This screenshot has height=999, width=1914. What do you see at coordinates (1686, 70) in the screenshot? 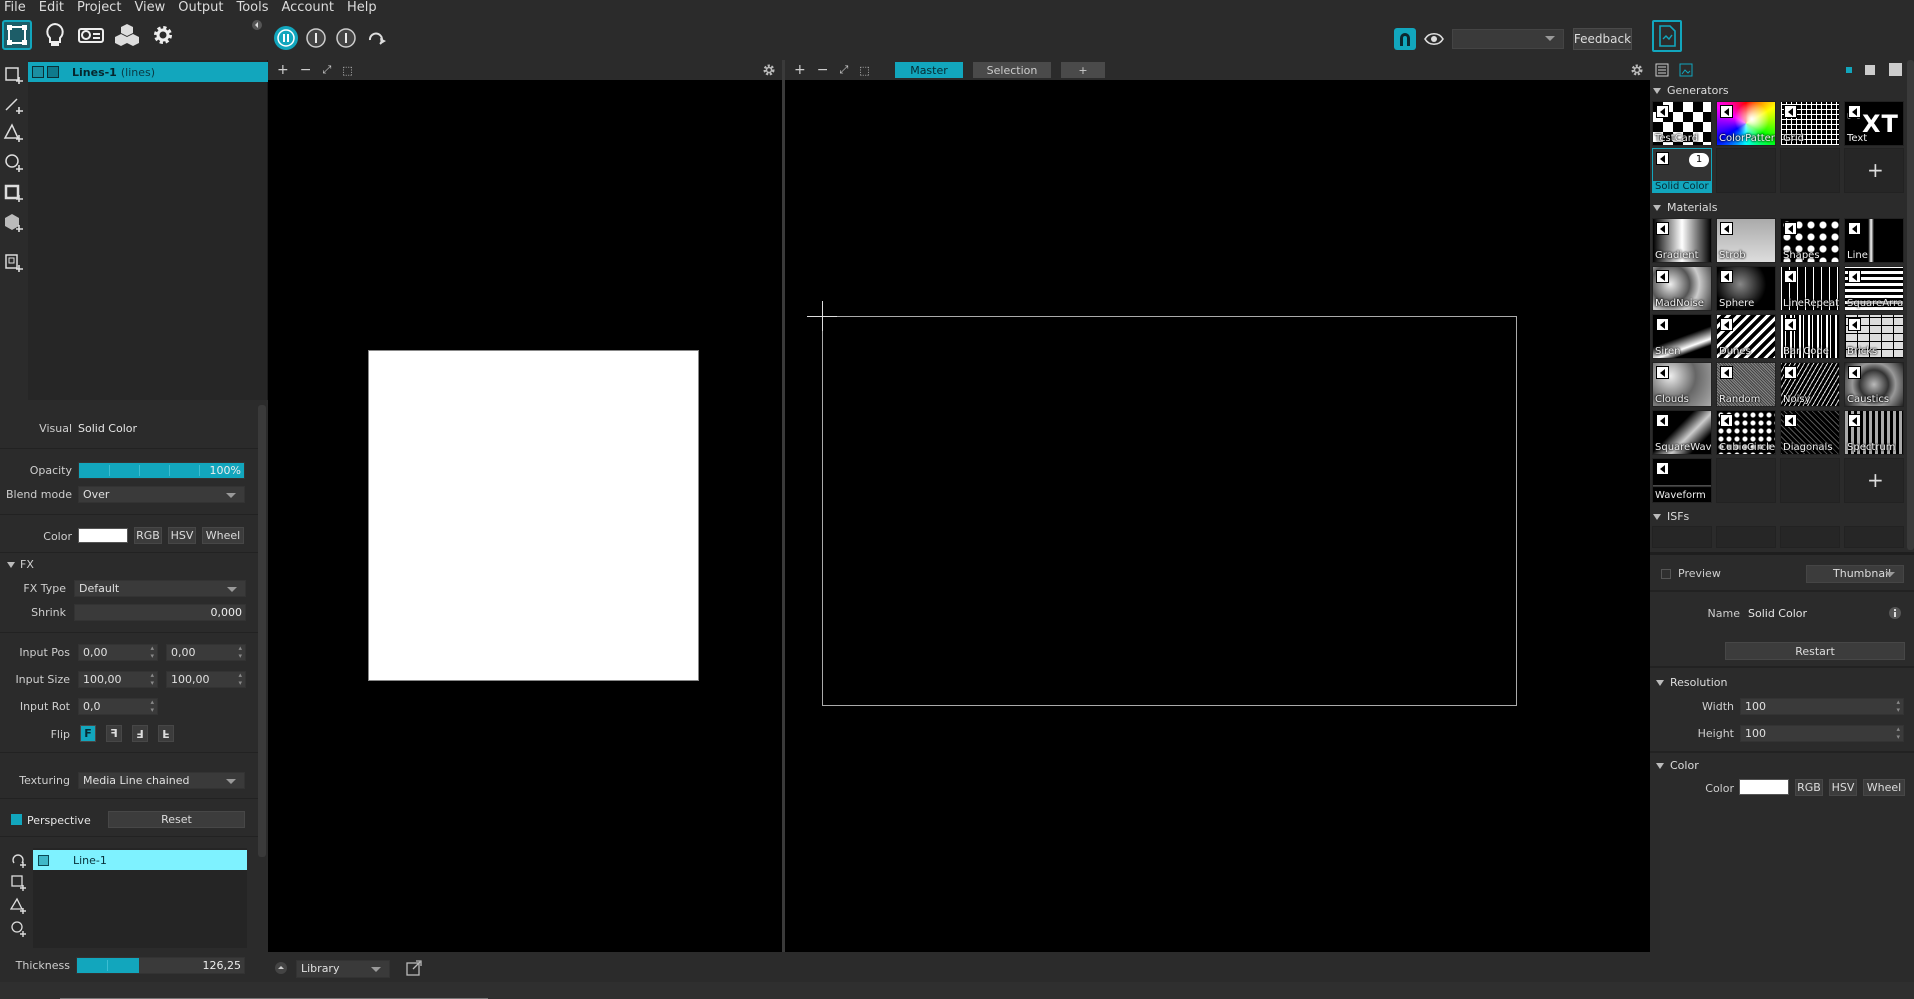
I see `image-view-icon` at bounding box center [1686, 70].